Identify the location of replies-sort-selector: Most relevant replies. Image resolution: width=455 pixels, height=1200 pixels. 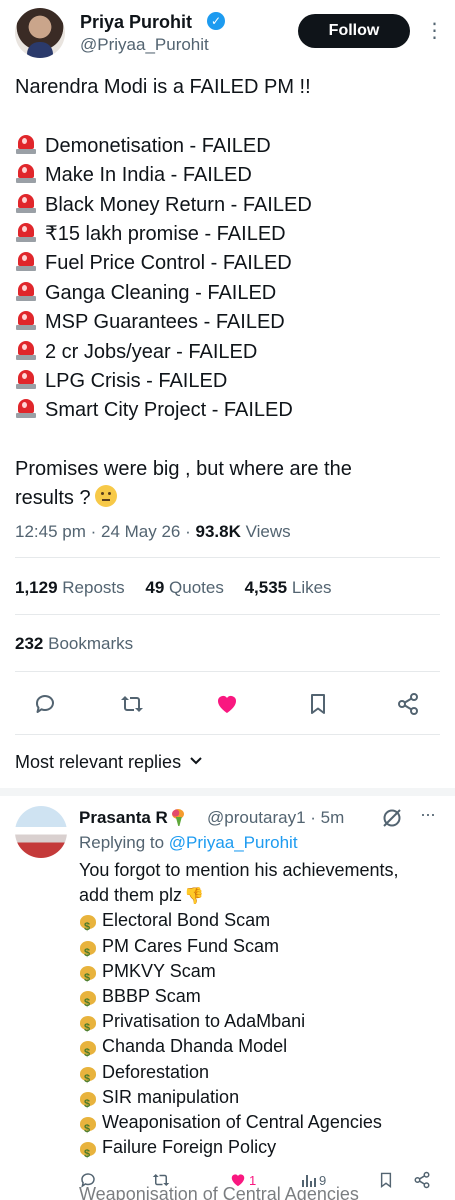
(109, 762).